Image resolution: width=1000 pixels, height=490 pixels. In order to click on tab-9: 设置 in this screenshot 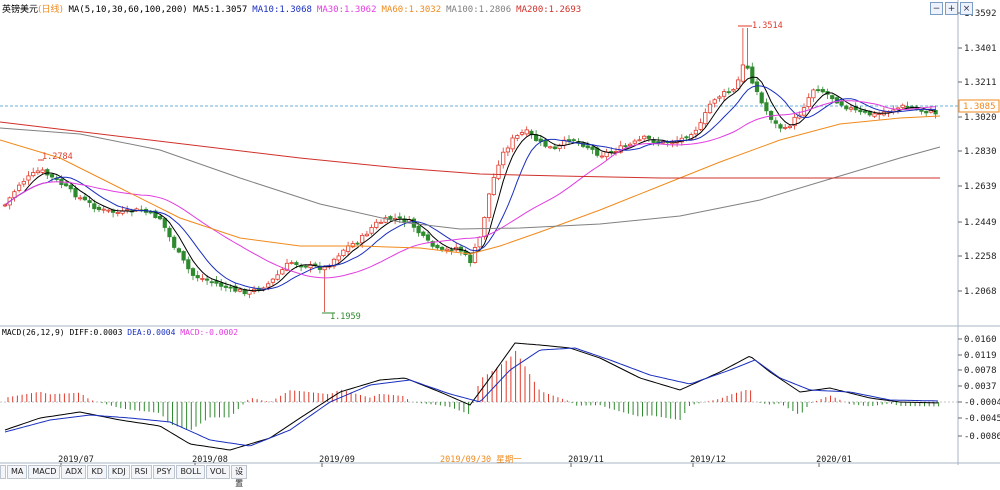, I will do `click(239, 476)`.